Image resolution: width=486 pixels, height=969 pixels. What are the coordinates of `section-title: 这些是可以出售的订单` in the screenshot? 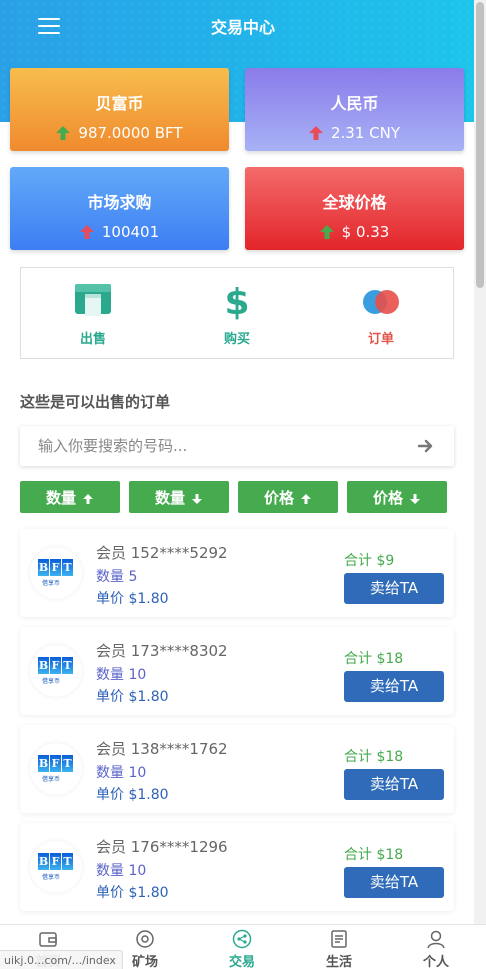 It's located at (95, 402).